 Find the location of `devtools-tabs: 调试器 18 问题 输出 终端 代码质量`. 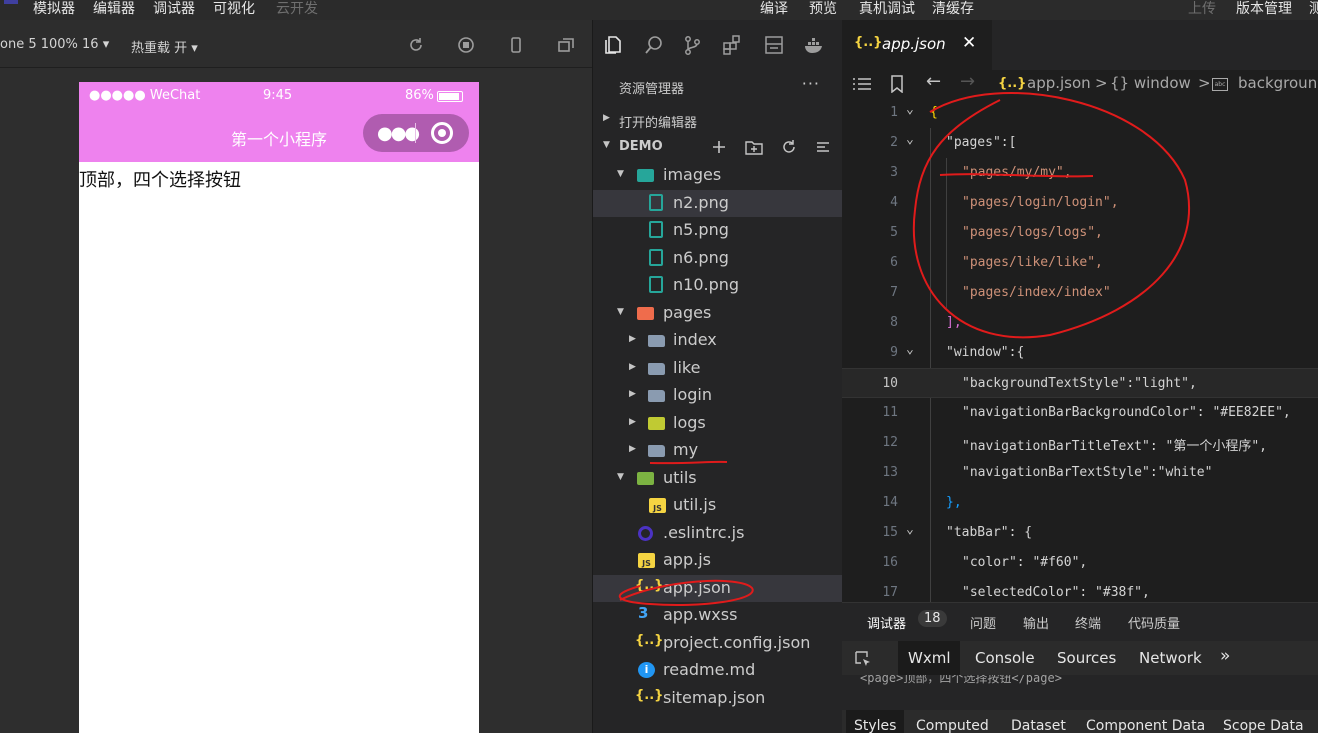

devtools-tabs: 调试器 18 问题 输出 终端 代码质量 is located at coordinates (1080, 622).